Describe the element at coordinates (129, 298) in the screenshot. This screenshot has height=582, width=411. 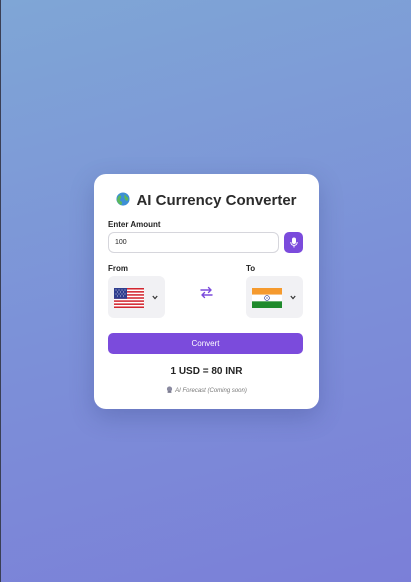
I see `us-flag-icon` at that location.